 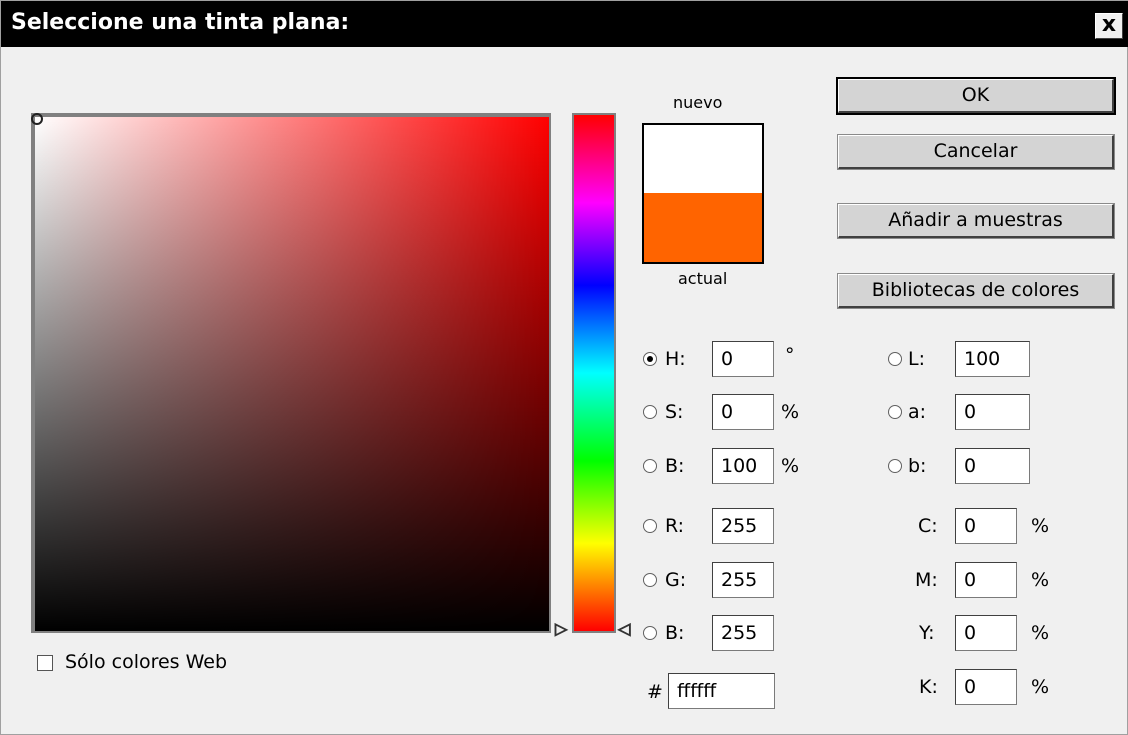 I want to click on cyan-unit: %, so click(x=1040, y=526).